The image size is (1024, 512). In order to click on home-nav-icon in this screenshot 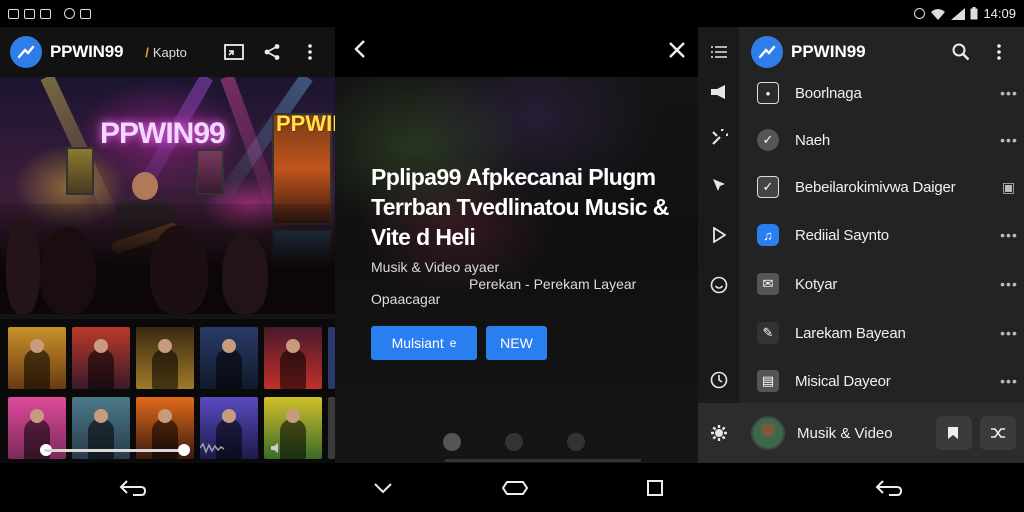, I will do `click(515, 488)`.